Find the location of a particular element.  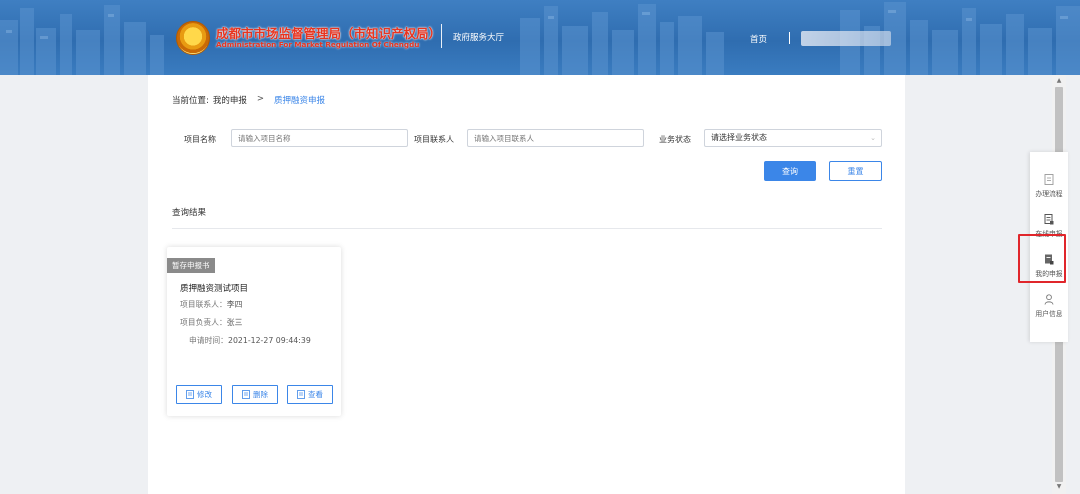

city-skyline-banner is located at coordinates (540, 38).